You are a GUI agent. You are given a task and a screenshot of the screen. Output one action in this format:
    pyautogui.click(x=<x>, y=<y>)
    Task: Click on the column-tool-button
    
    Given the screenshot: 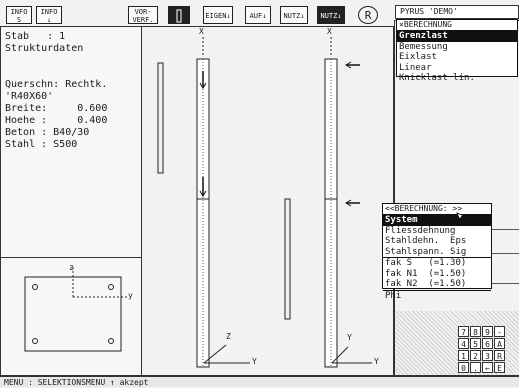 What is the action you would take?
    pyautogui.click(x=179, y=15)
    